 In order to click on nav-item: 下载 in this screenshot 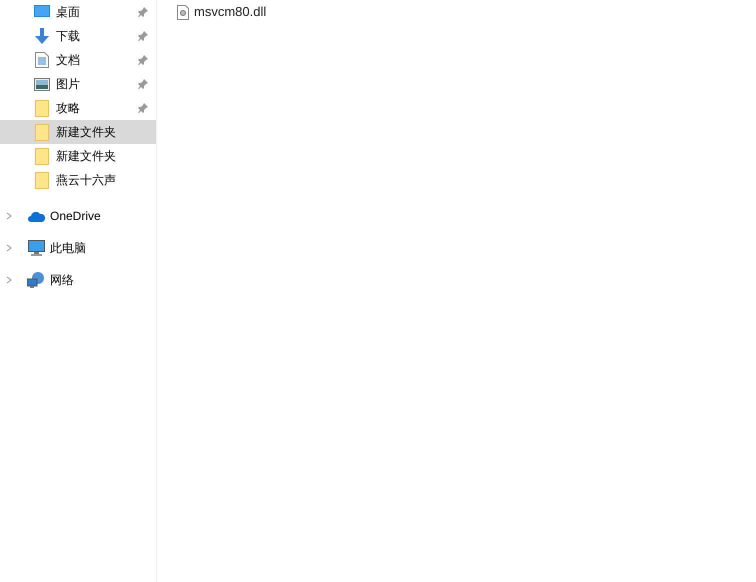, I will do `click(78, 36)`.